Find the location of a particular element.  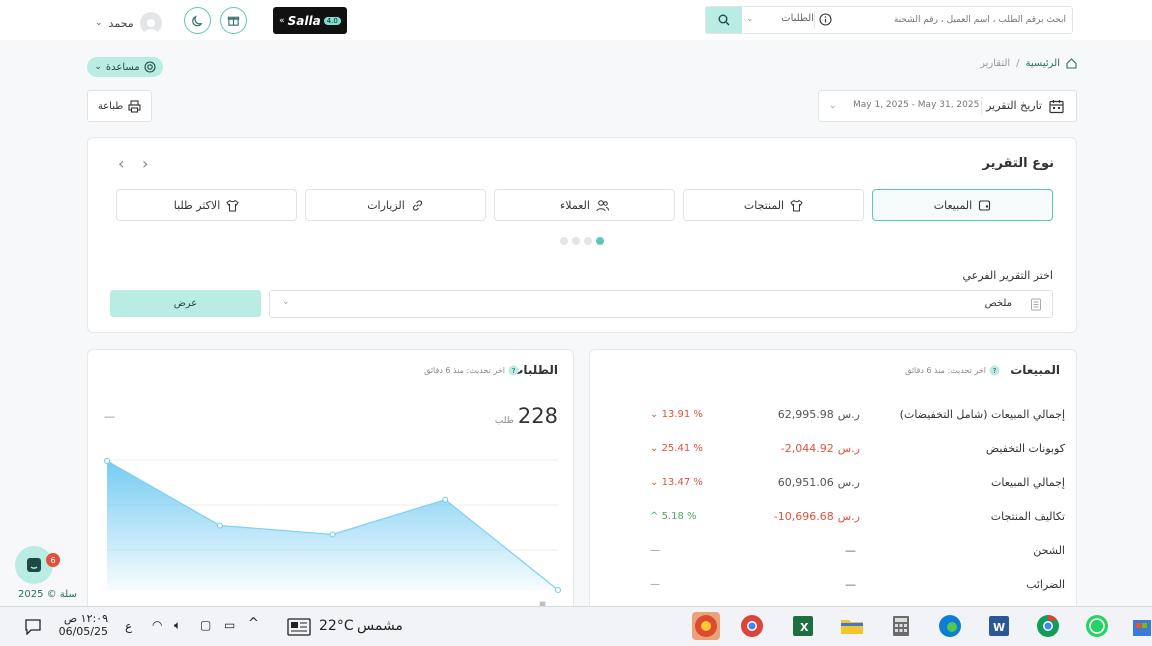

sales-row: تكاليف المنتجات -10,696.68 ر.س ^ 5.18 % is located at coordinates (832, 516).